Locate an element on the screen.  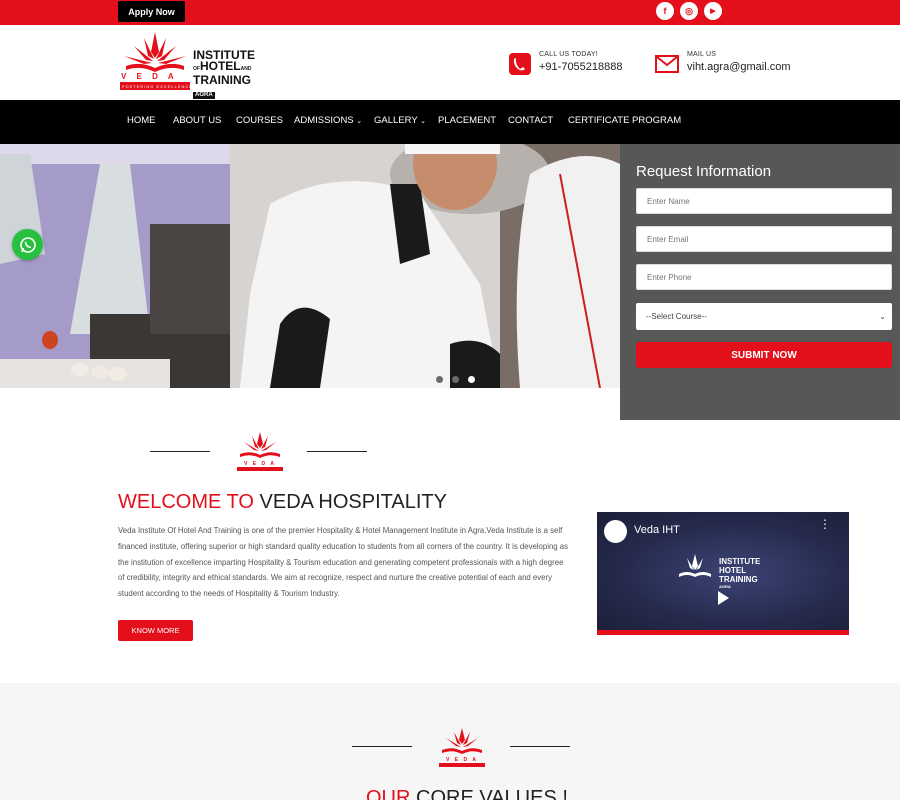
core-values-title: OUR CORE VALUES ! is located at coordinates (467, 793).